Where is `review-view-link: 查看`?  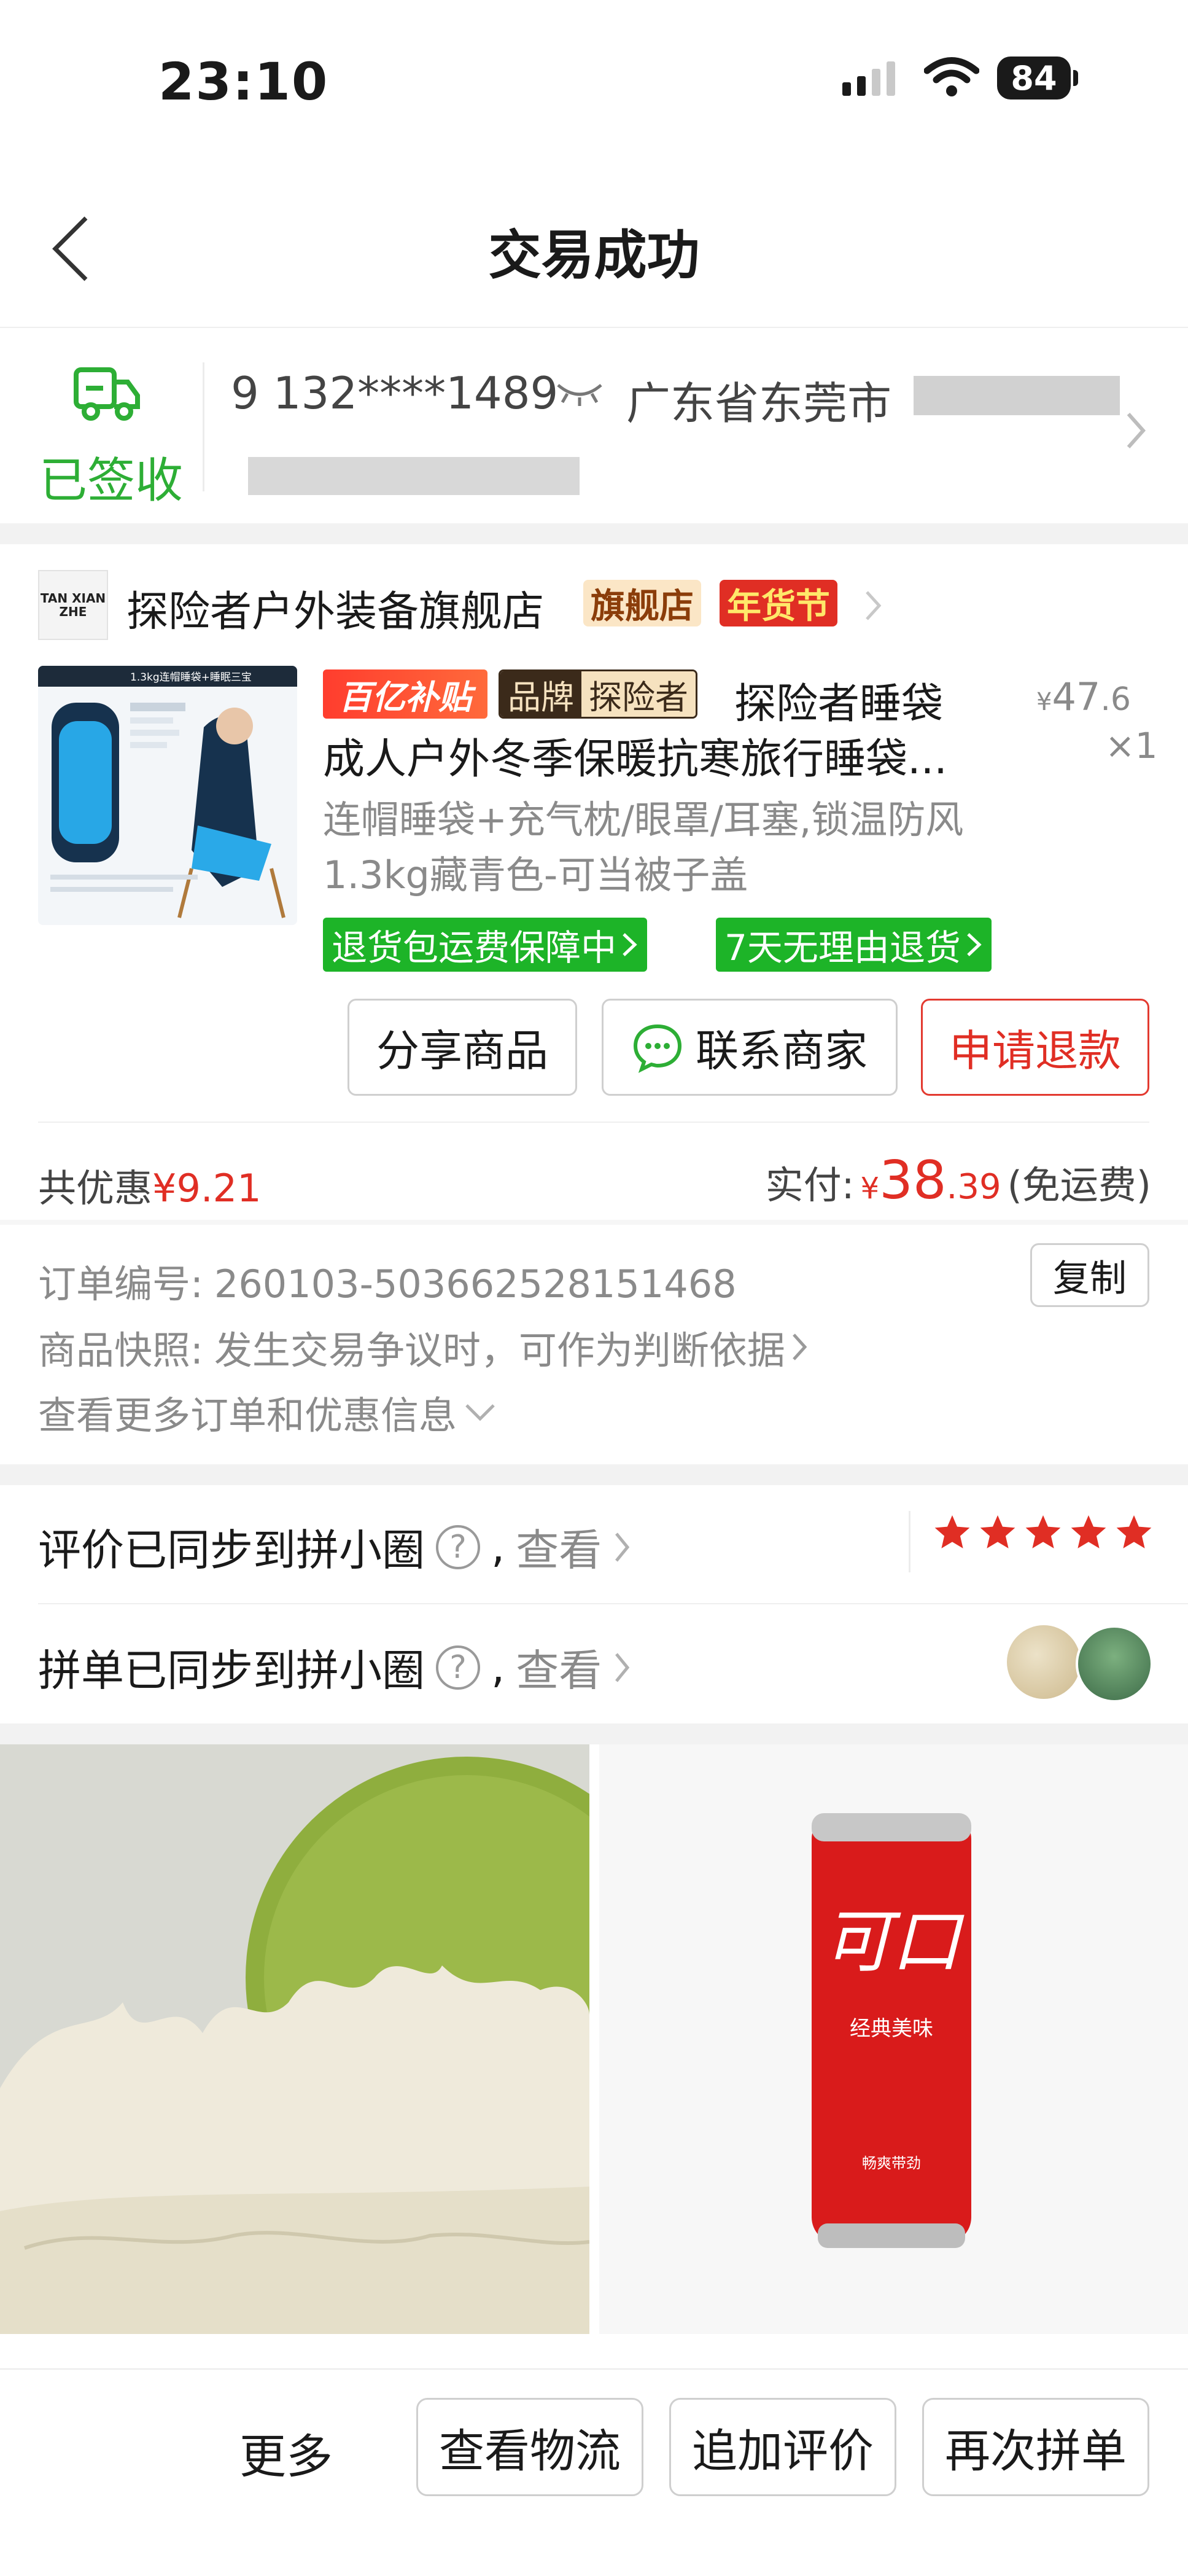
review-view-link: 查看 is located at coordinates (559, 1547).